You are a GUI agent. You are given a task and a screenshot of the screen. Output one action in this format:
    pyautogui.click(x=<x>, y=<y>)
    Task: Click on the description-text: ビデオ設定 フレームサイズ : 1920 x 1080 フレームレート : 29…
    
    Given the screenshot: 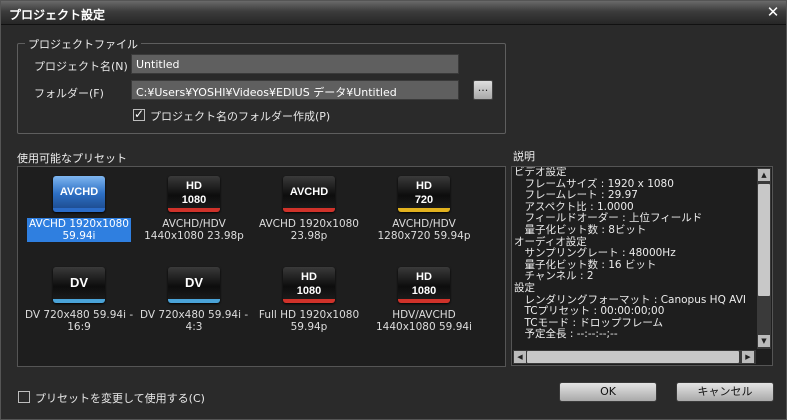 What is the action you would take?
    pyautogui.click(x=636, y=258)
    